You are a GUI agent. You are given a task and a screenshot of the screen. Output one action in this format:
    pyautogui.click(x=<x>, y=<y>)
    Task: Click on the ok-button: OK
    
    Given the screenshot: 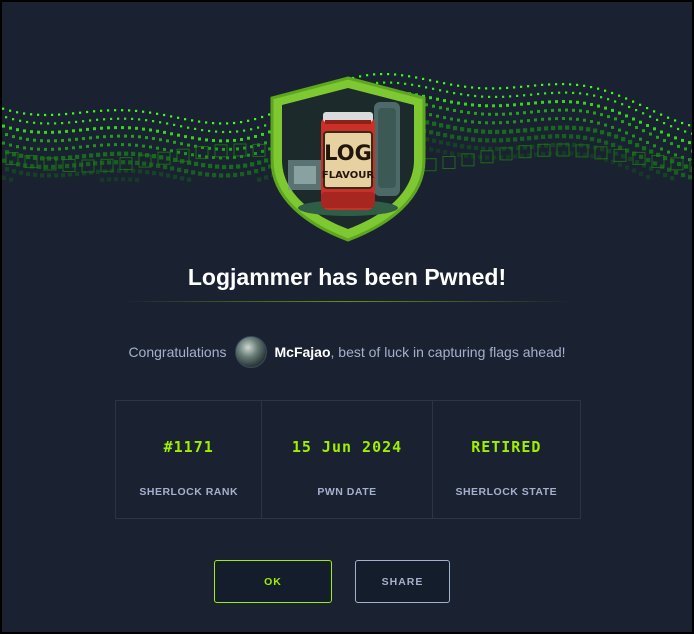 What is the action you would take?
    pyautogui.click(x=273, y=581)
    